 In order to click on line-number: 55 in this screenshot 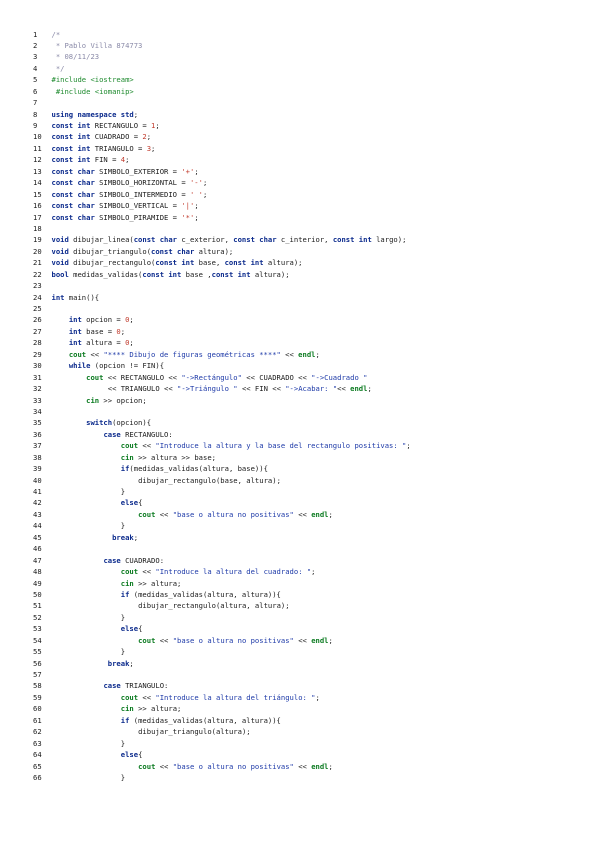, I will do `click(37, 652)`.